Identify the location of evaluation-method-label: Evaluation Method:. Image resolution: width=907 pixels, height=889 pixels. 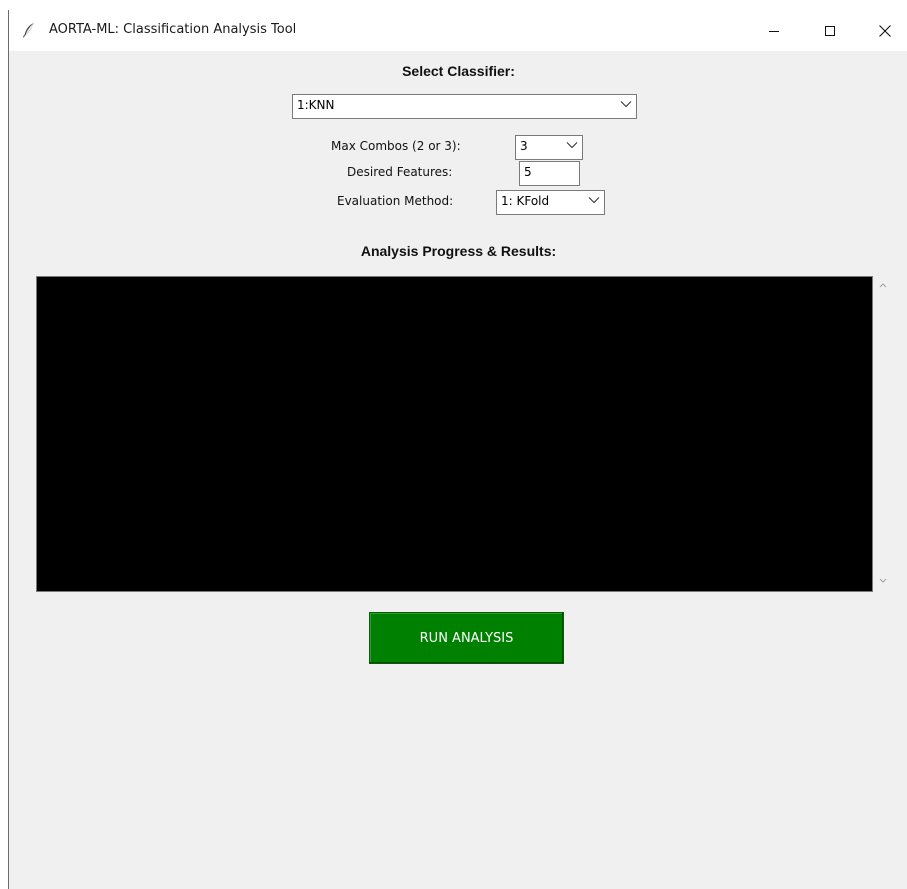
(395, 201).